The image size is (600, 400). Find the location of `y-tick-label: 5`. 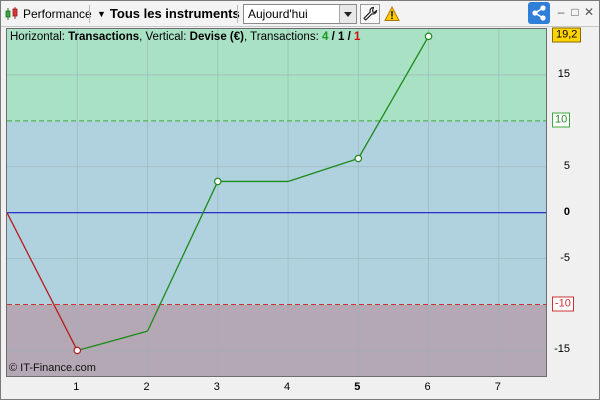

y-tick-label: 5 is located at coordinates (566, 165).